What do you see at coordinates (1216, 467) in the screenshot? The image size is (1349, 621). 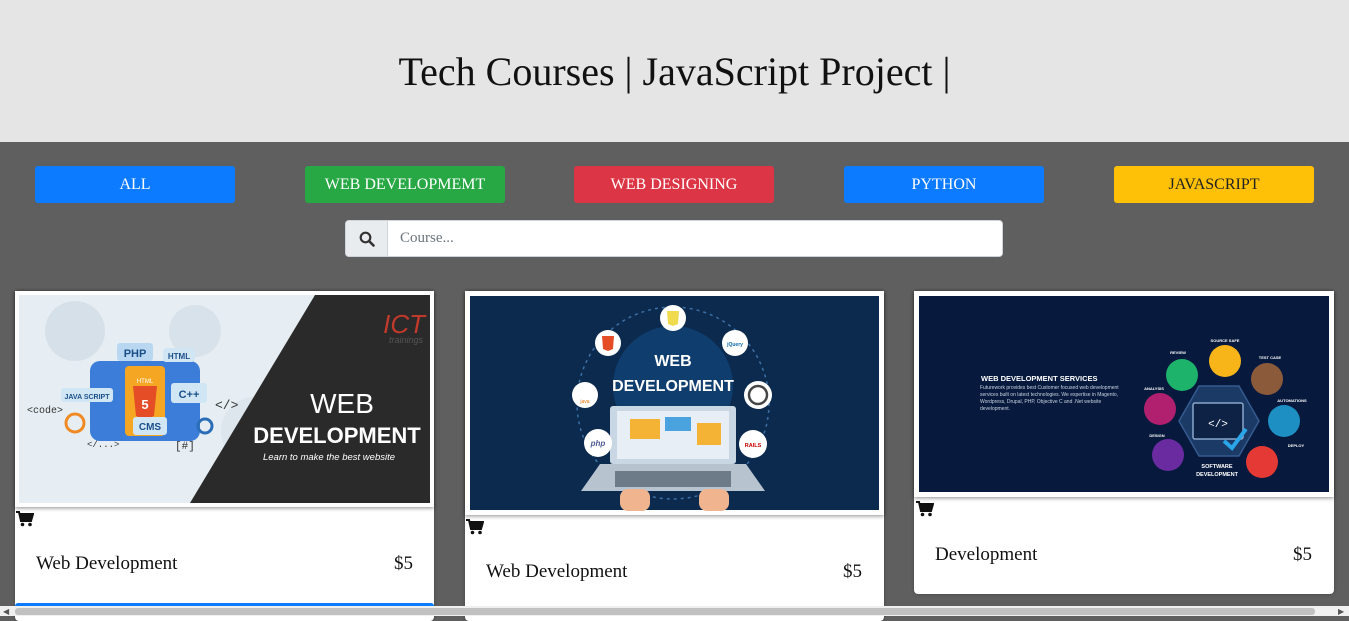 I see `svg-text: SOFTWARE` at bounding box center [1216, 467].